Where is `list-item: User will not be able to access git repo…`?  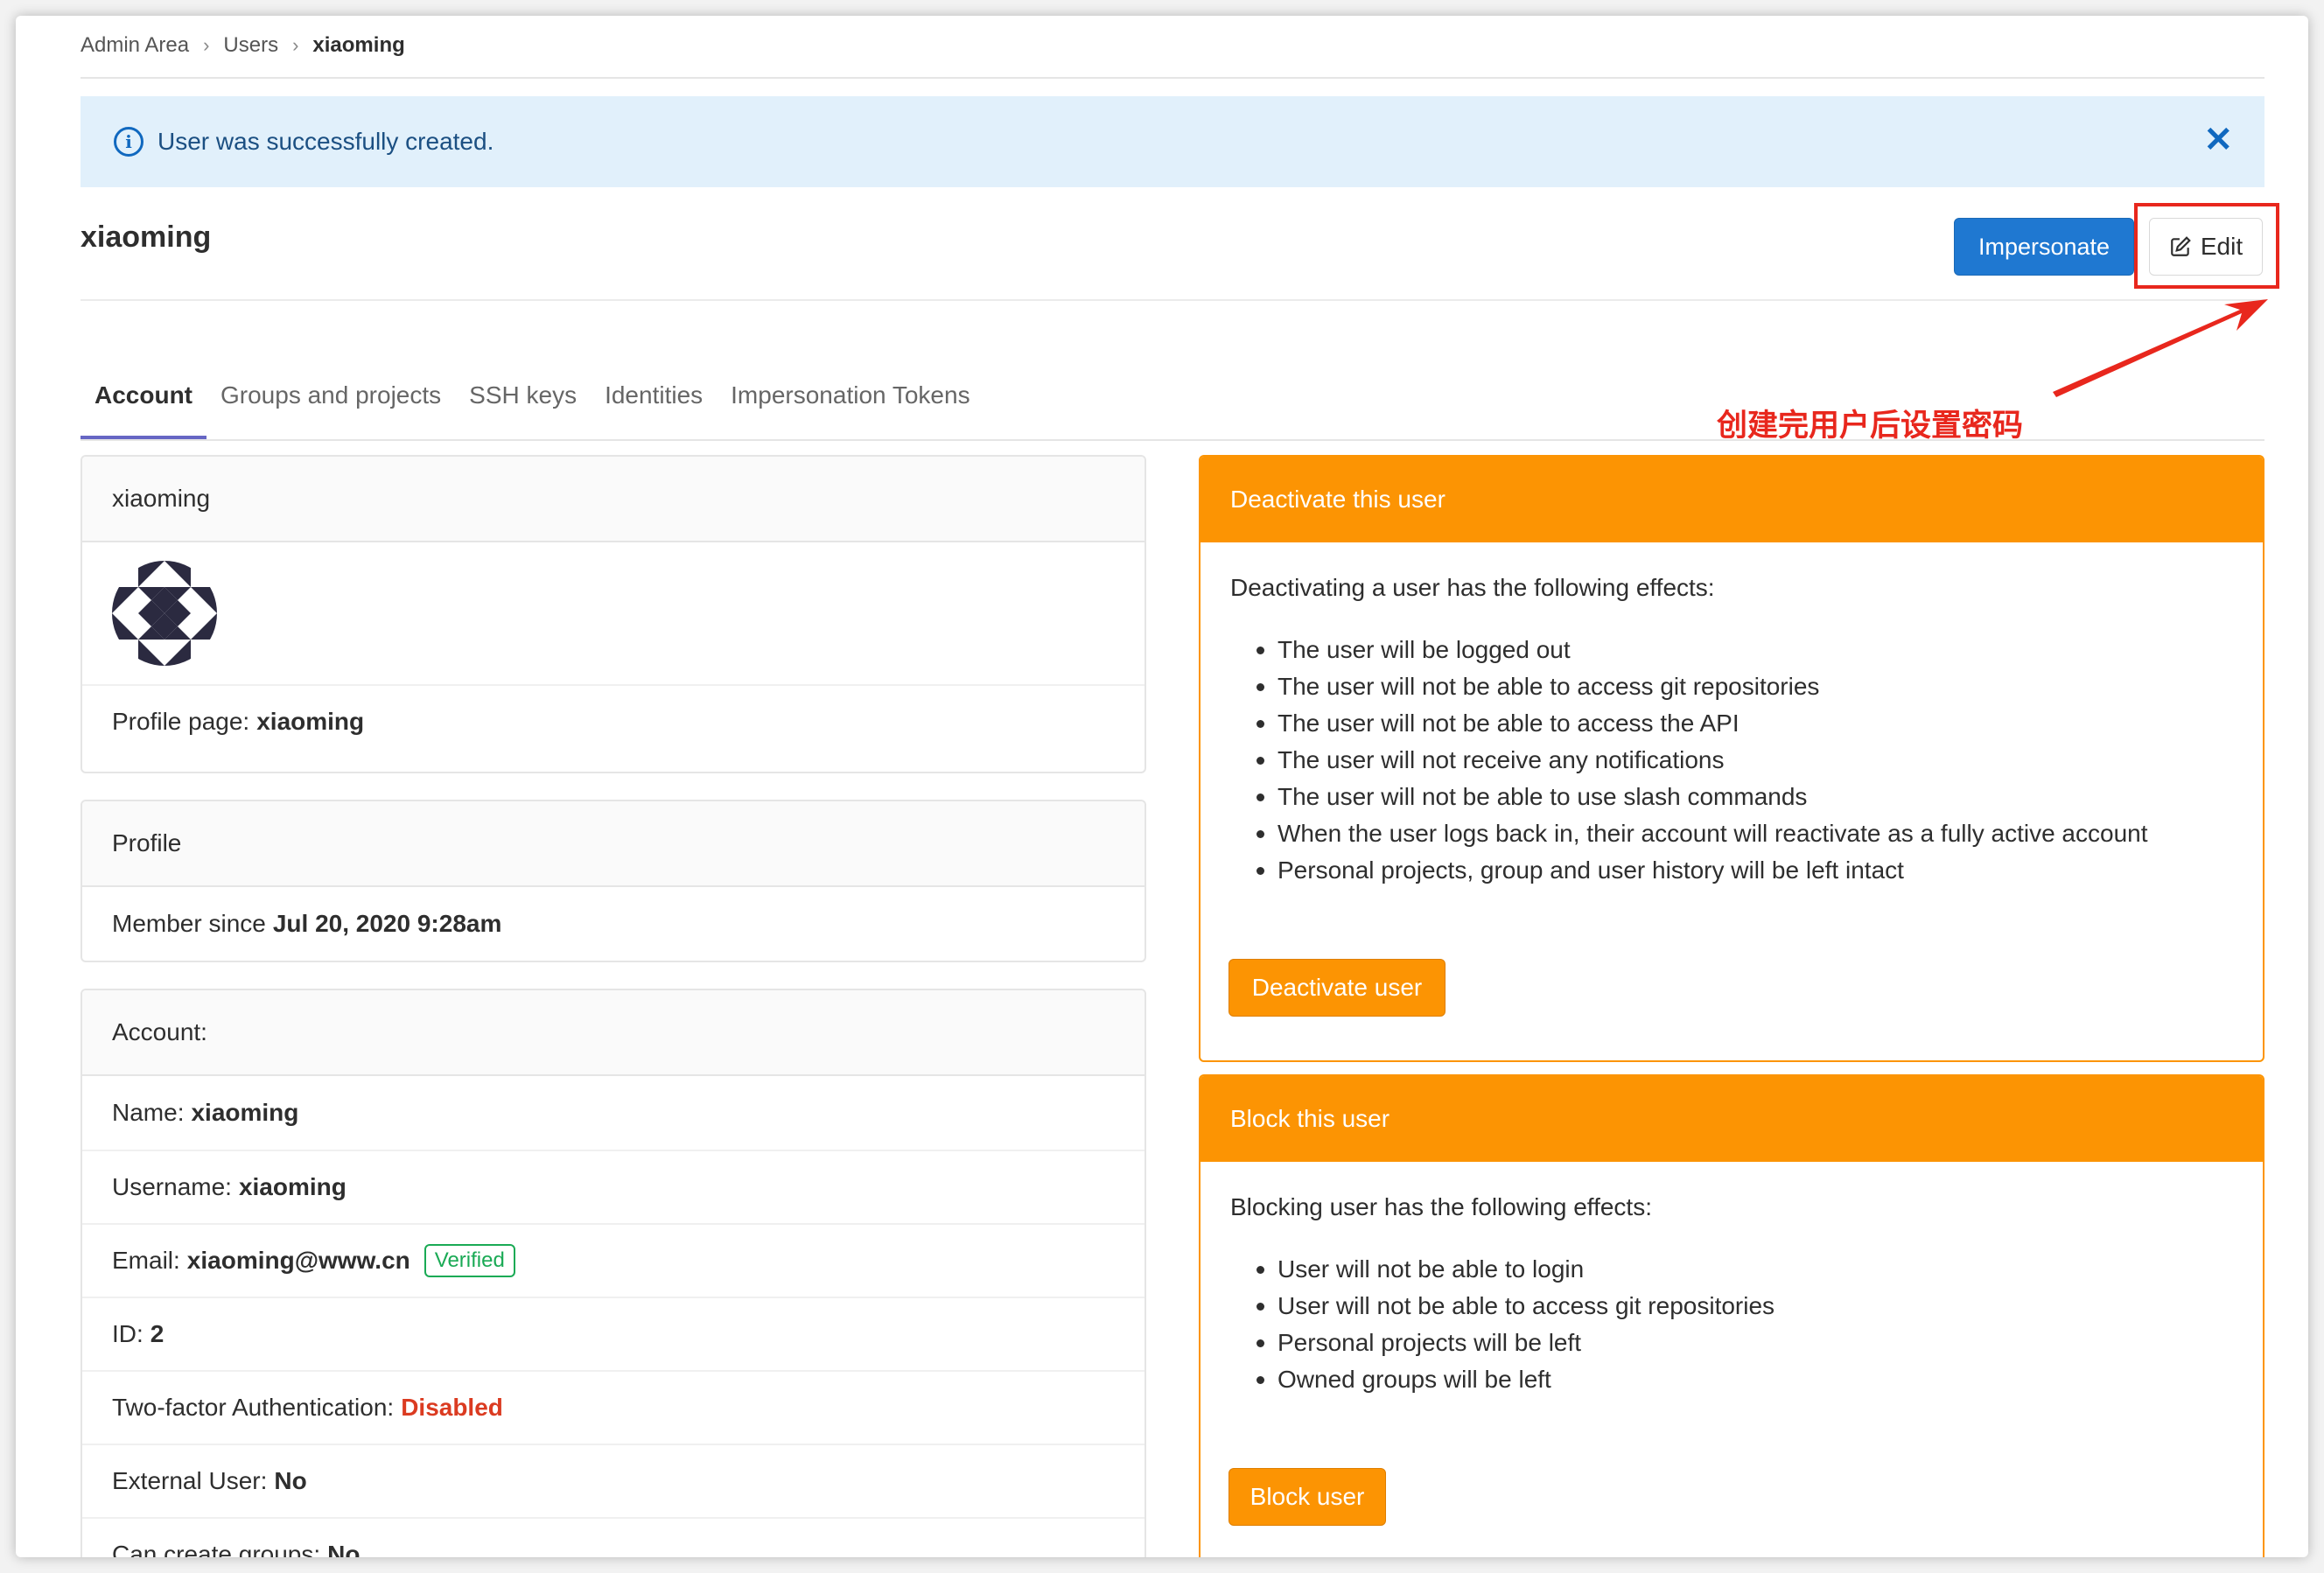 list-item: User will not be able to access git repo… is located at coordinates (1744, 1306).